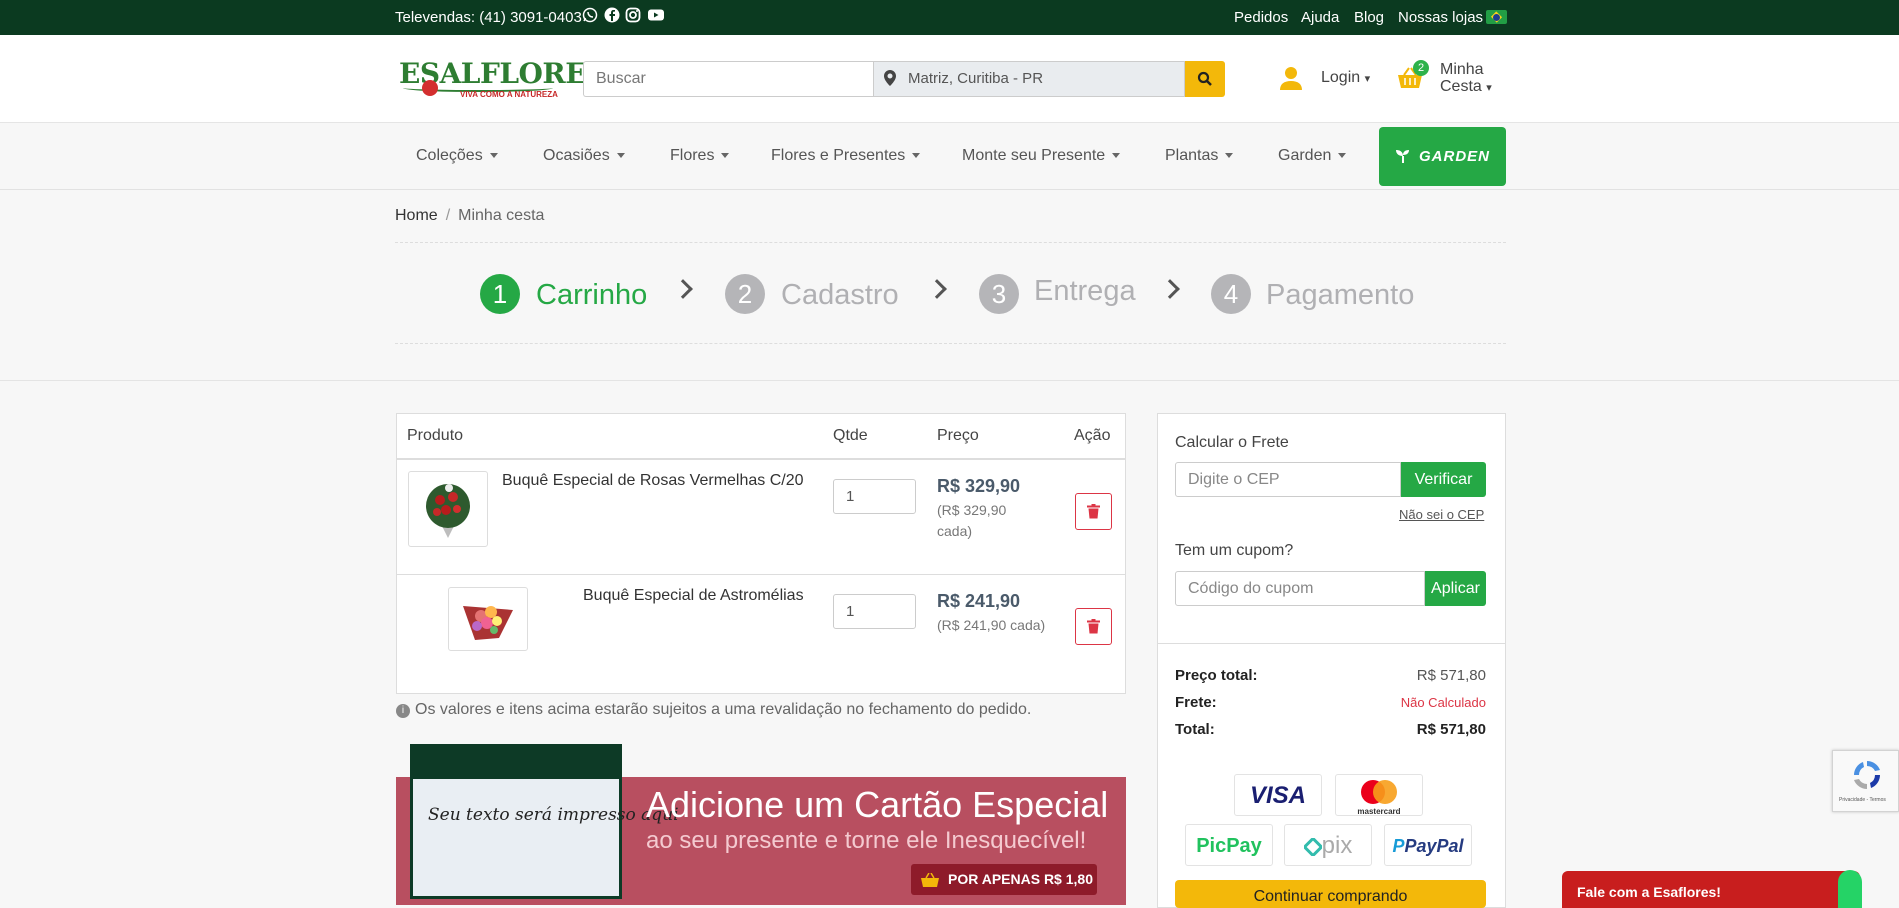  I want to click on brazil-flag-icon, so click(1496, 17).